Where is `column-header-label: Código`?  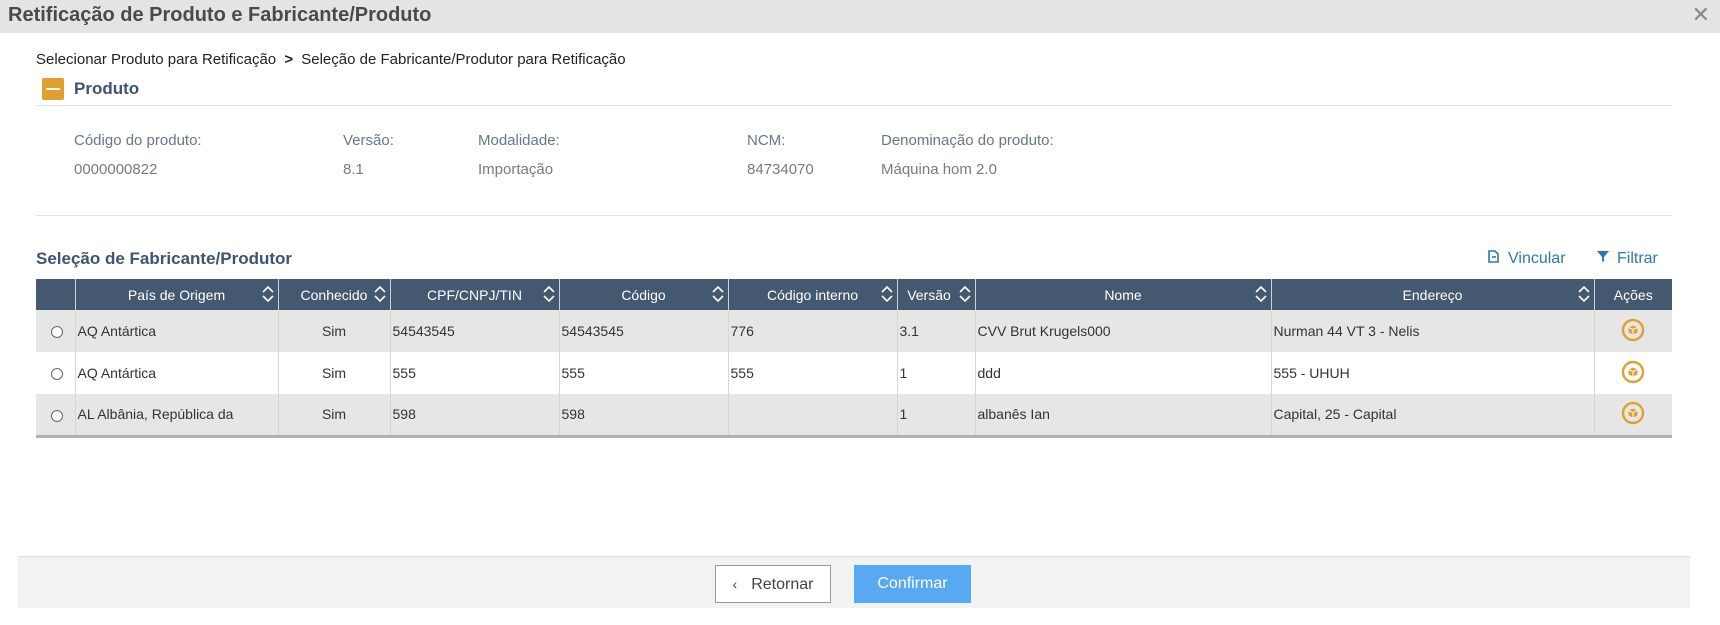 column-header-label: Código is located at coordinates (643, 294).